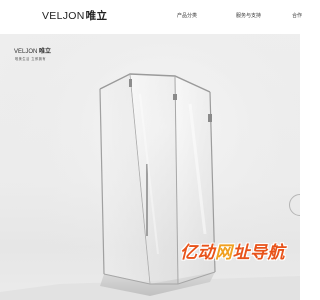  I want to click on watermark-text: 亿动网址导航, so click(240, 250).